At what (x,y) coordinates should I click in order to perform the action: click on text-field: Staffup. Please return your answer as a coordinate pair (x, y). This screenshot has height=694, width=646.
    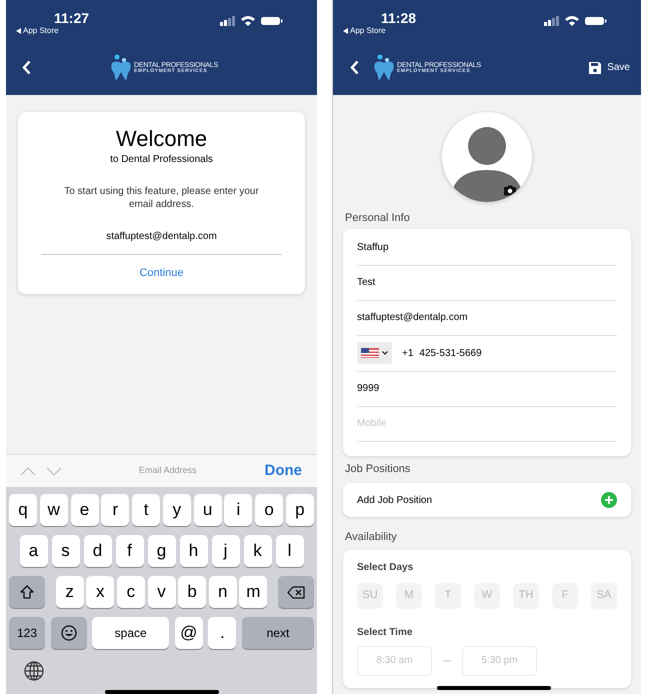
    Looking at the image, I should click on (487, 248).